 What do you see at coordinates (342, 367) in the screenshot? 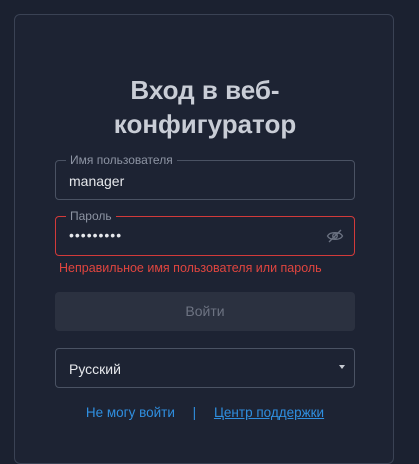
I see `chevron-down-icon` at bounding box center [342, 367].